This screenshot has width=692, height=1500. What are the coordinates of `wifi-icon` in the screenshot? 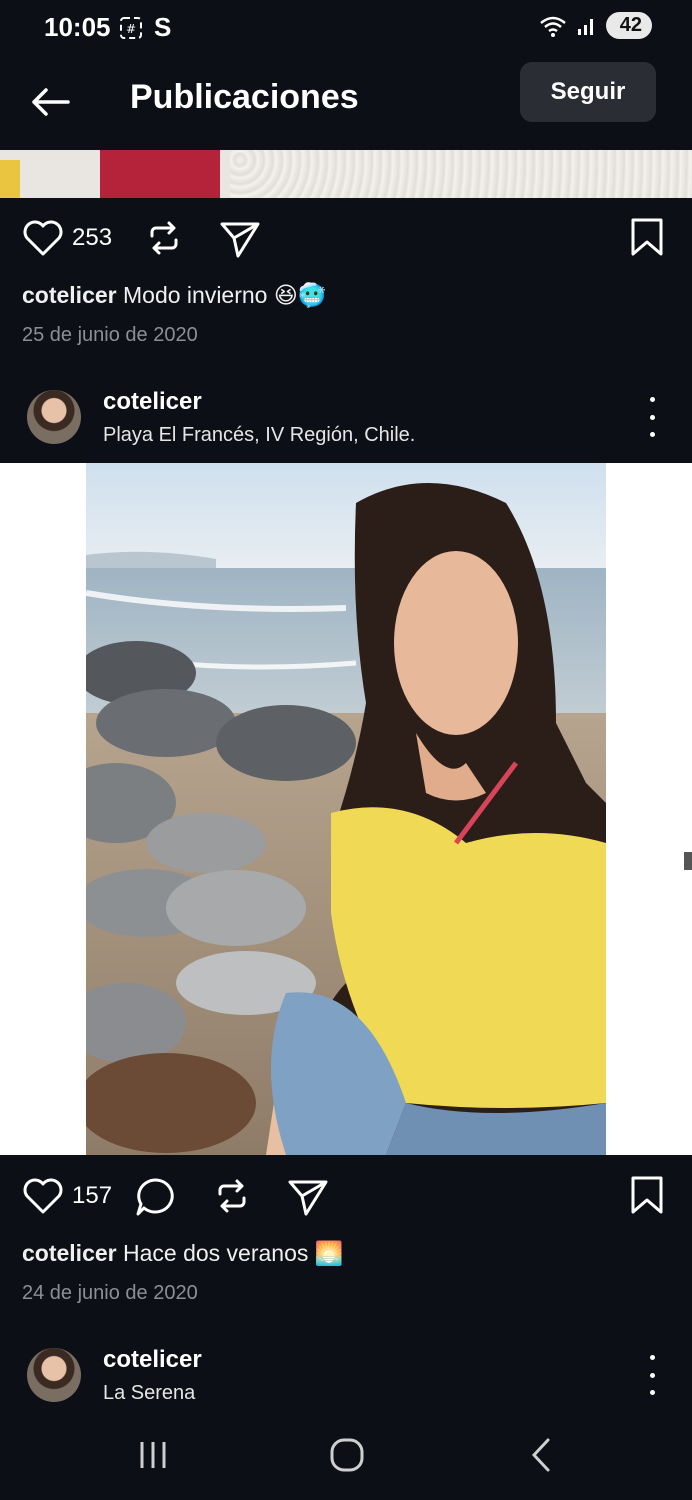 It's located at (552, 26).